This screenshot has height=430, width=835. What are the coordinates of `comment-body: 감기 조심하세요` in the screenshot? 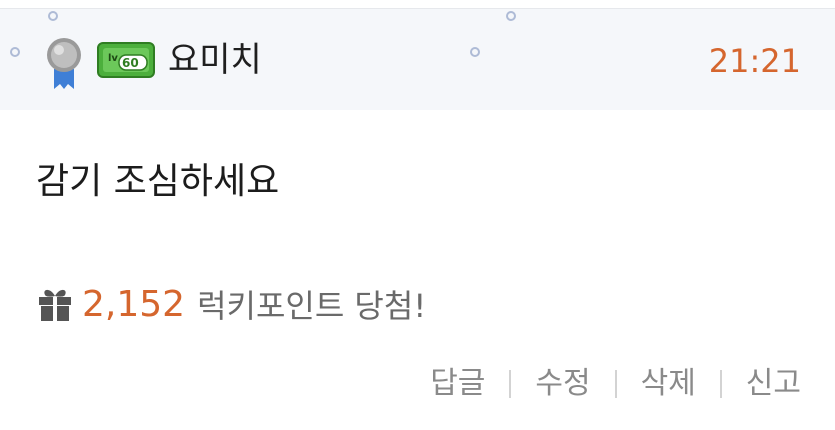 It's located at (158, 181).